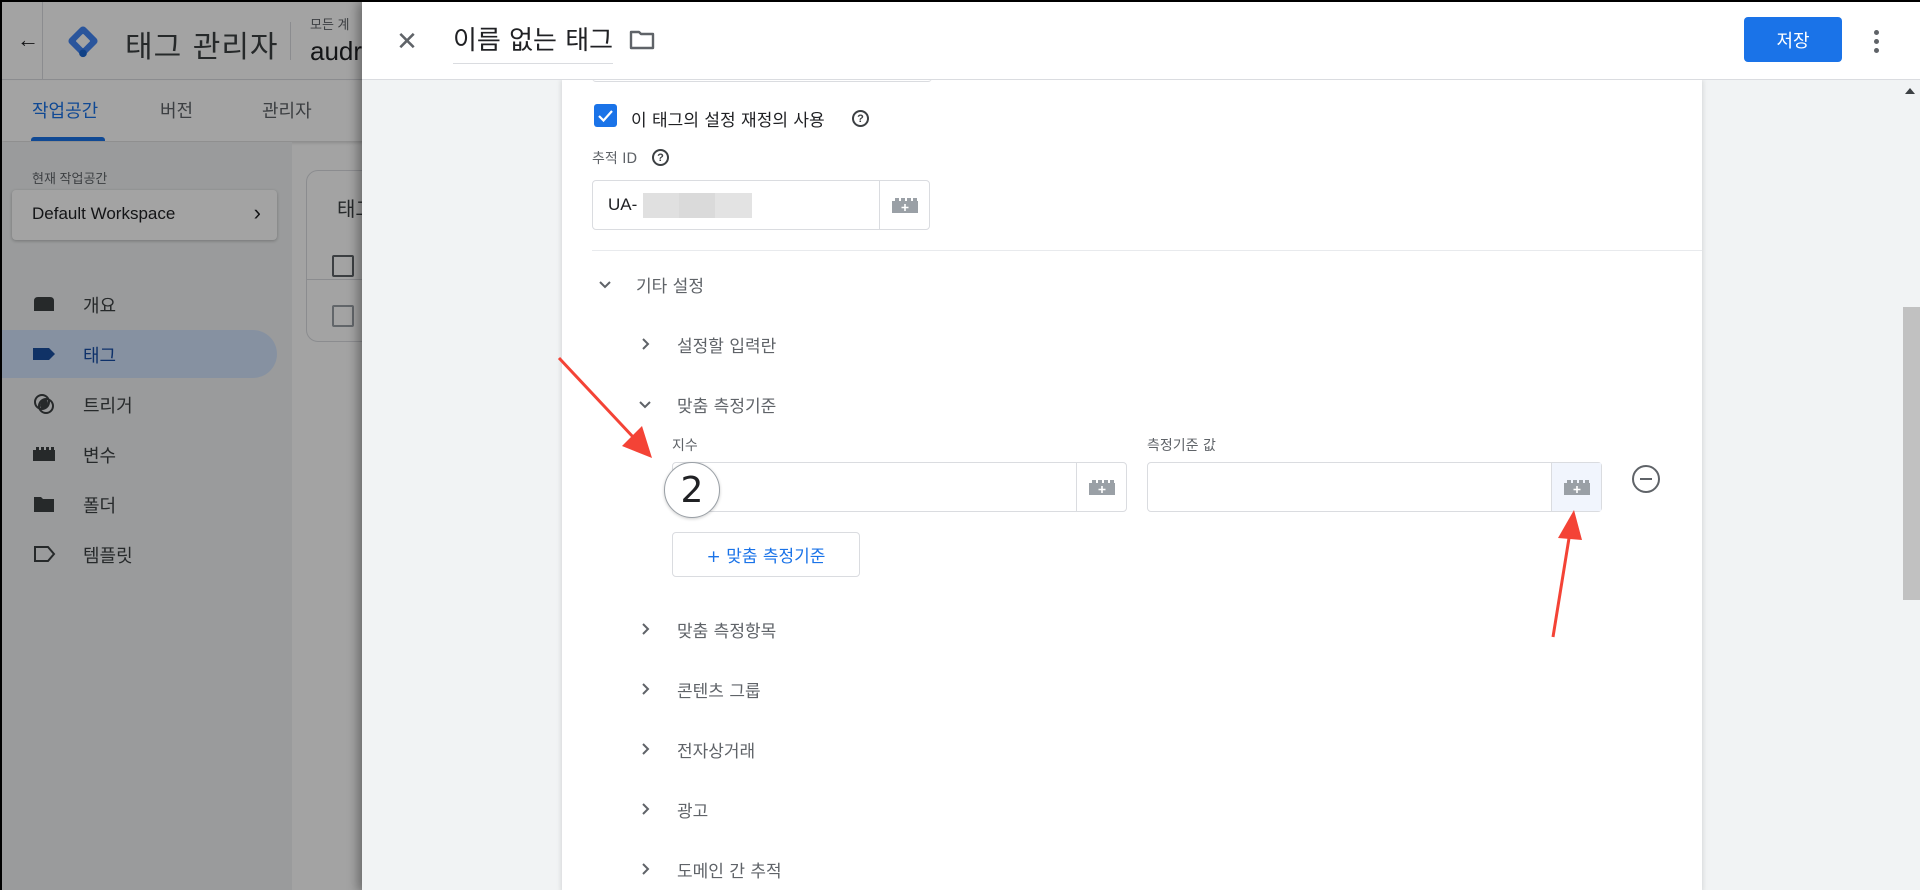 Image resolution: width=1920 pixels, height=890 pixels. I want to click on index-field, so click(899, 487).